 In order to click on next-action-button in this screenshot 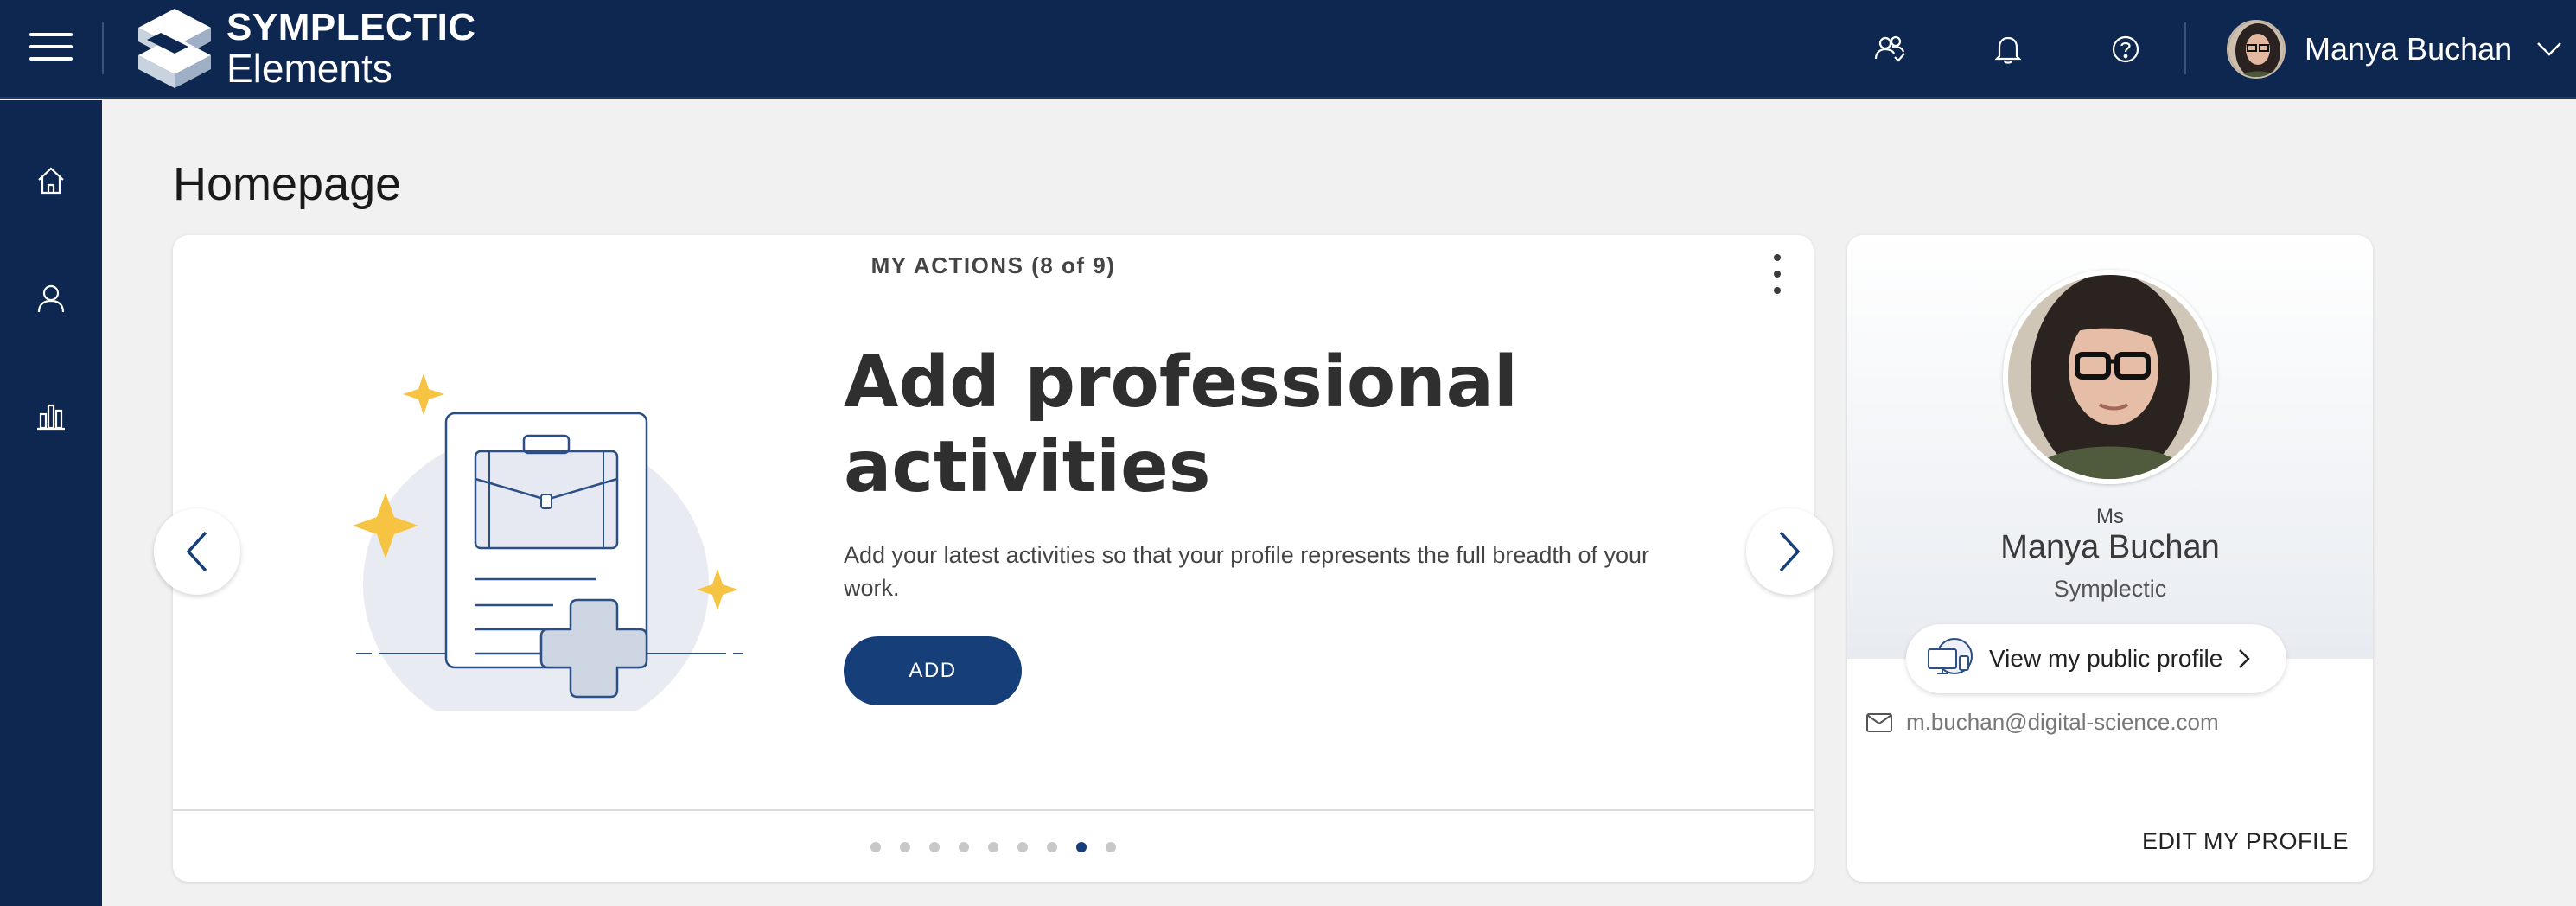, I will do `click(1789, 551)`.